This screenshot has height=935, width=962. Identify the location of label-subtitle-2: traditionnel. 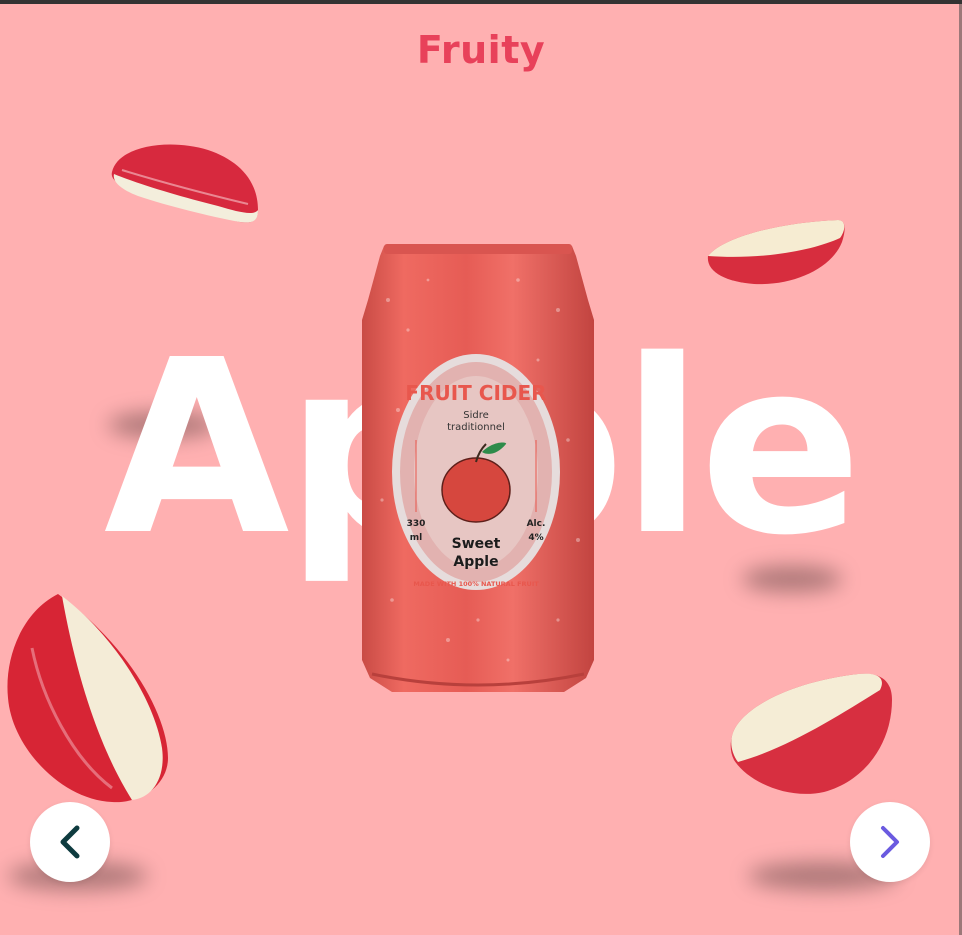
(476, 427).